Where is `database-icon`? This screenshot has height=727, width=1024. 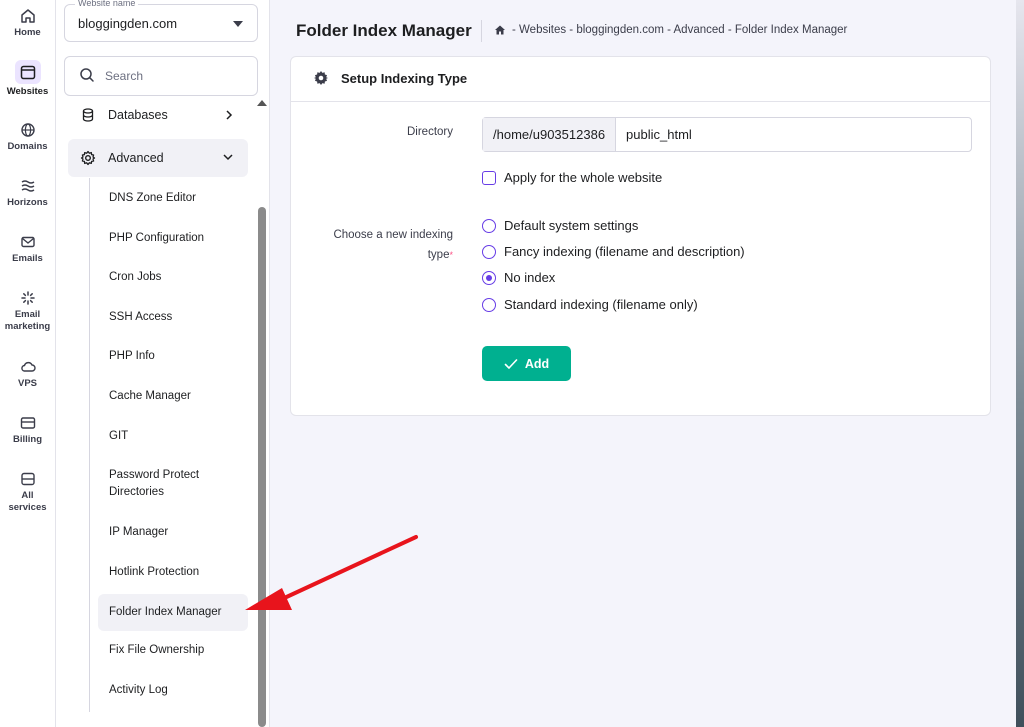 database-icon is located at coordinates (88, 115).